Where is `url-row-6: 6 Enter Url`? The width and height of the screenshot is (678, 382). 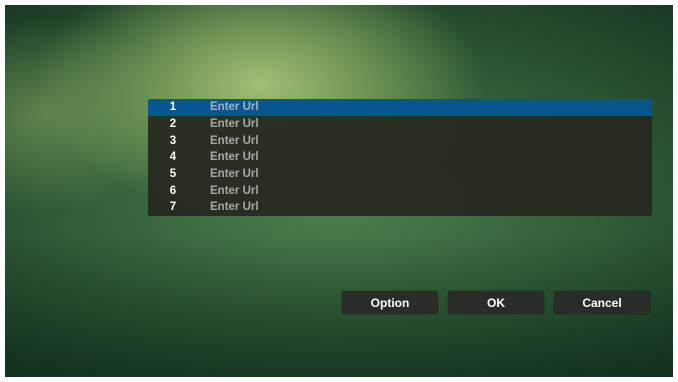
url-row-6: 6 Enter Url is located at coordinates (400, 190).